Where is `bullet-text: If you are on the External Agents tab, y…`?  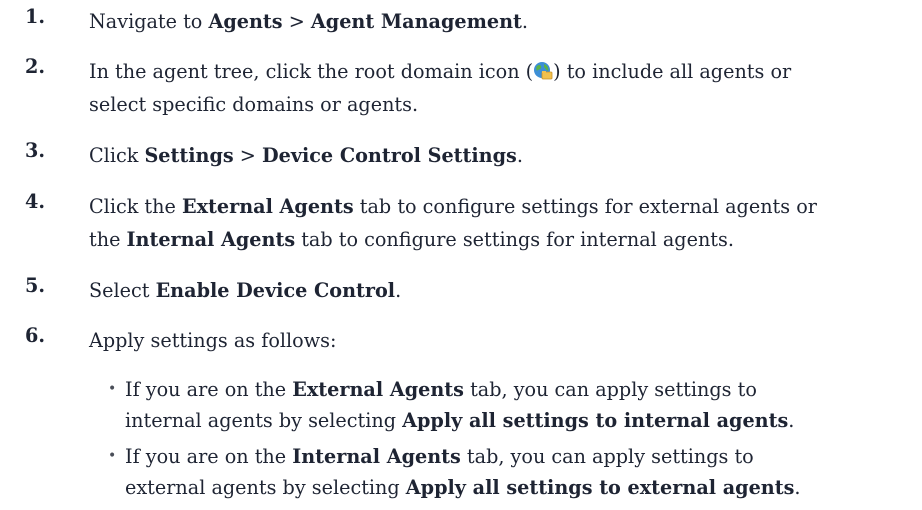
bullet-text: If you are on the External Agents tab, y… is located at coordinates (460, 405).